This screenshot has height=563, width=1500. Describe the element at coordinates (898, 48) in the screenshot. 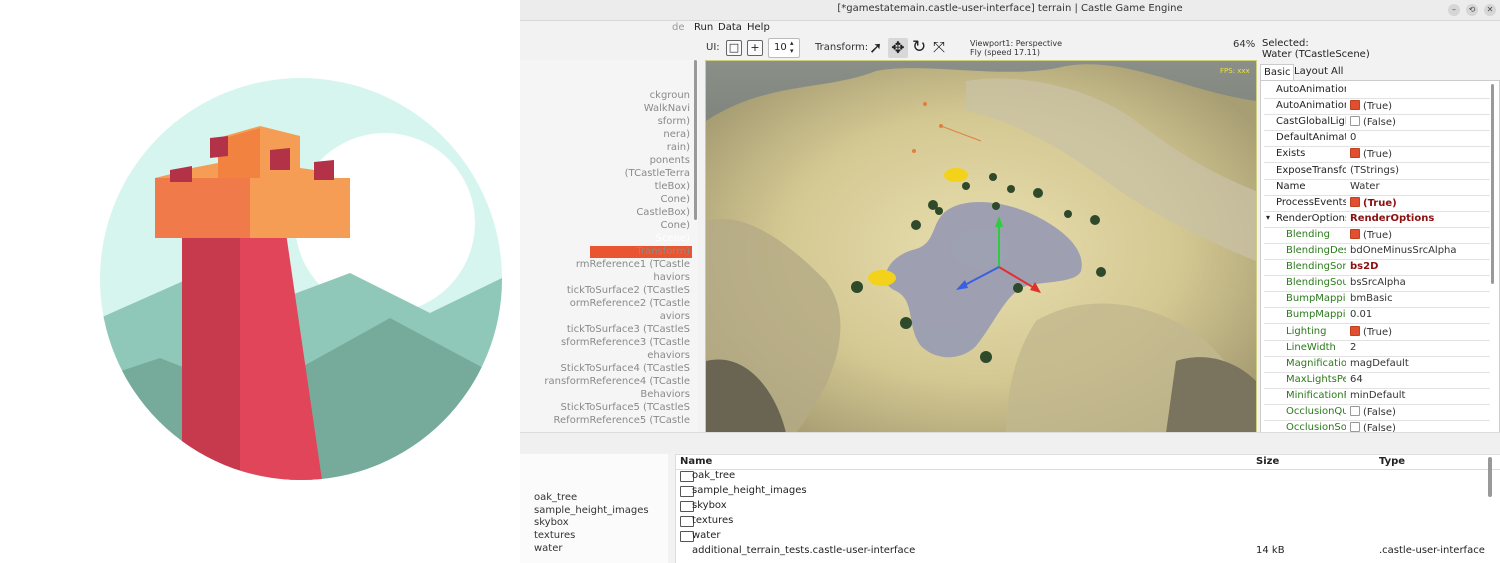

I see `move-icon: ✥` at that location.